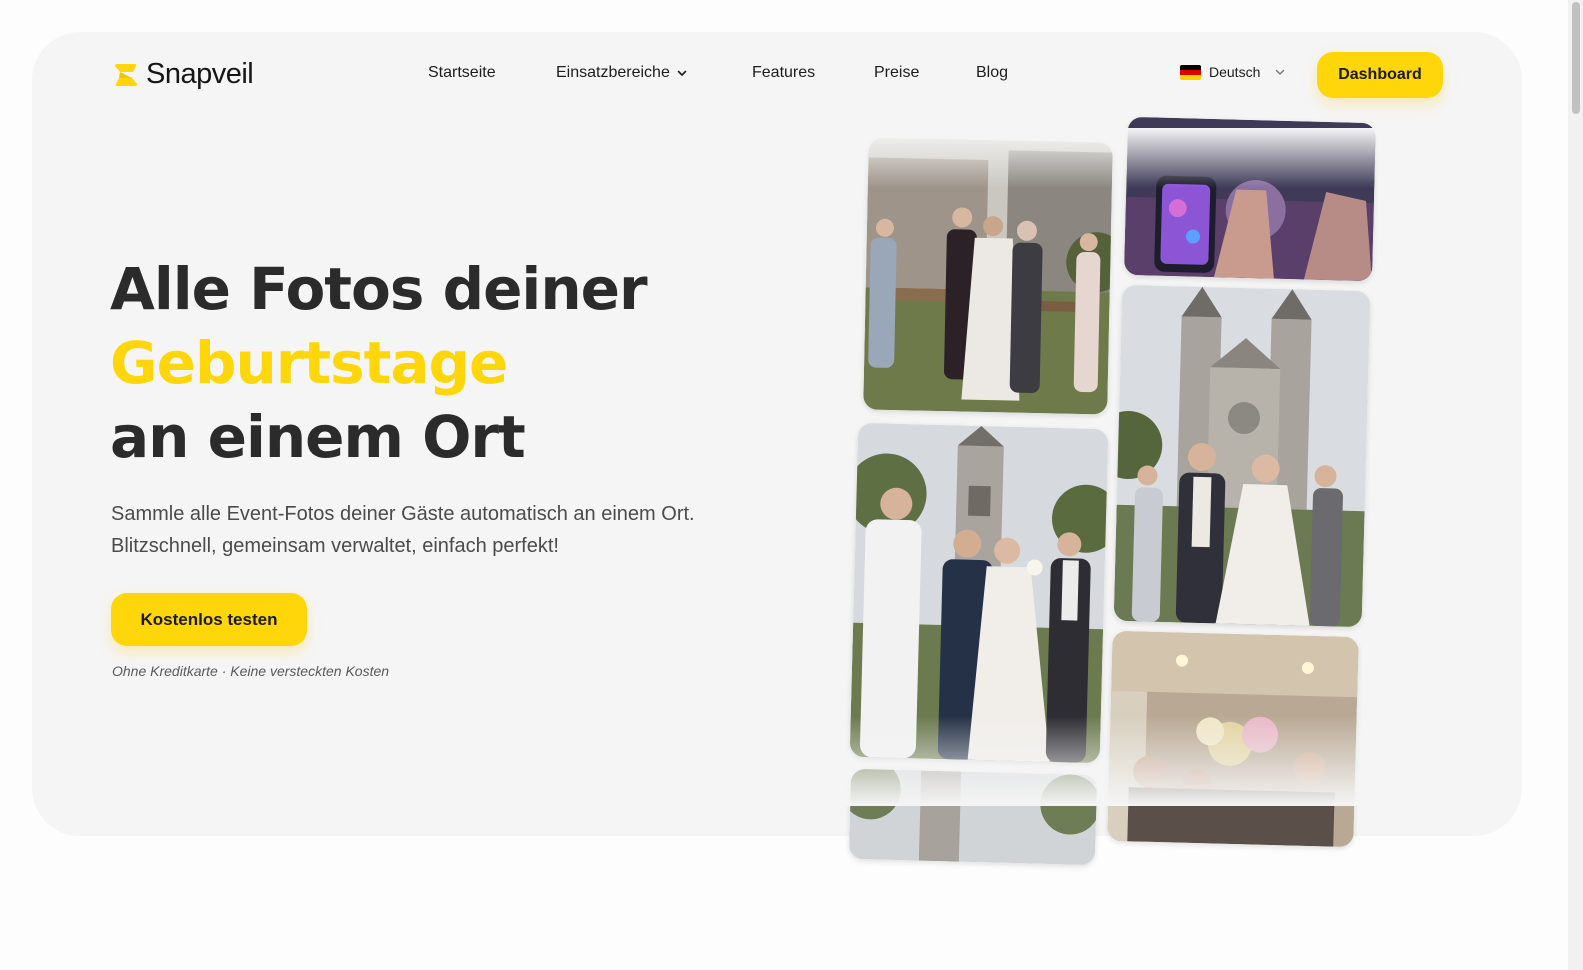  I want to click on wedding-group-image, so click(988, 276).